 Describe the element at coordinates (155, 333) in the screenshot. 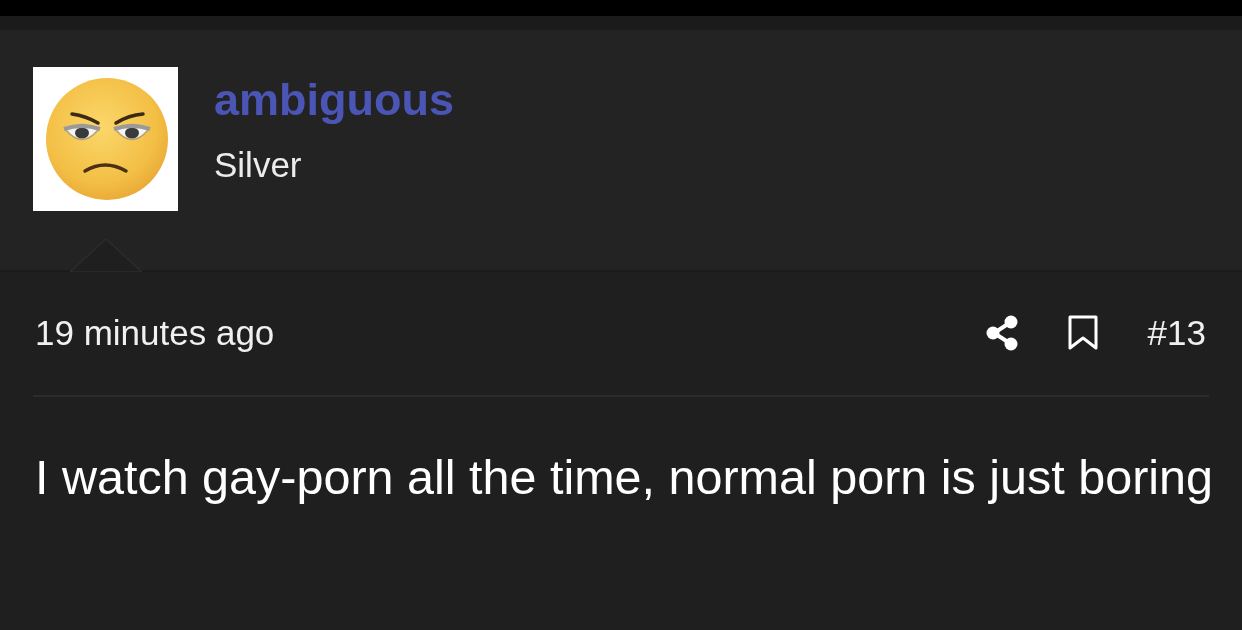

I see `post-timestamp: 19 minutes ago` at that location.